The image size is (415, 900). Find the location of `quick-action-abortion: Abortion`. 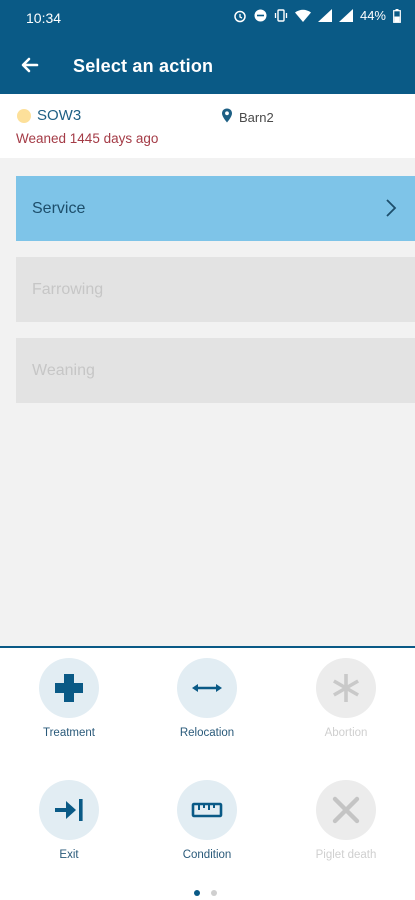

quick-action-abortion: Abortion is located at coordinates (346, 698).